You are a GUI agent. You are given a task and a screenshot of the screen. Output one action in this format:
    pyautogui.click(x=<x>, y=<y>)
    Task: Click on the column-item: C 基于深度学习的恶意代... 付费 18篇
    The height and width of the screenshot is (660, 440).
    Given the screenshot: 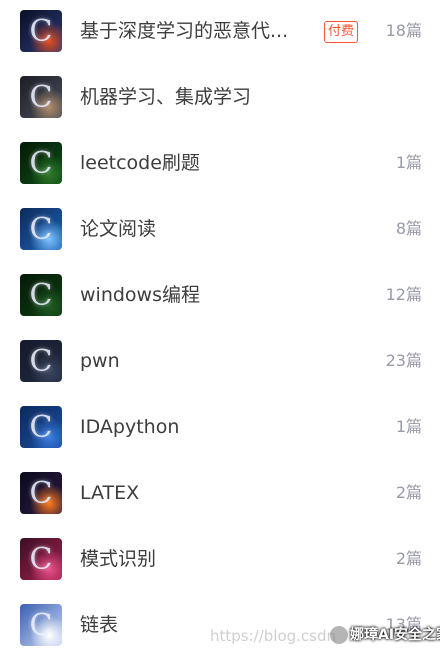 What is the action you would take?
    pyautogui.click(x=220, y=33)
    